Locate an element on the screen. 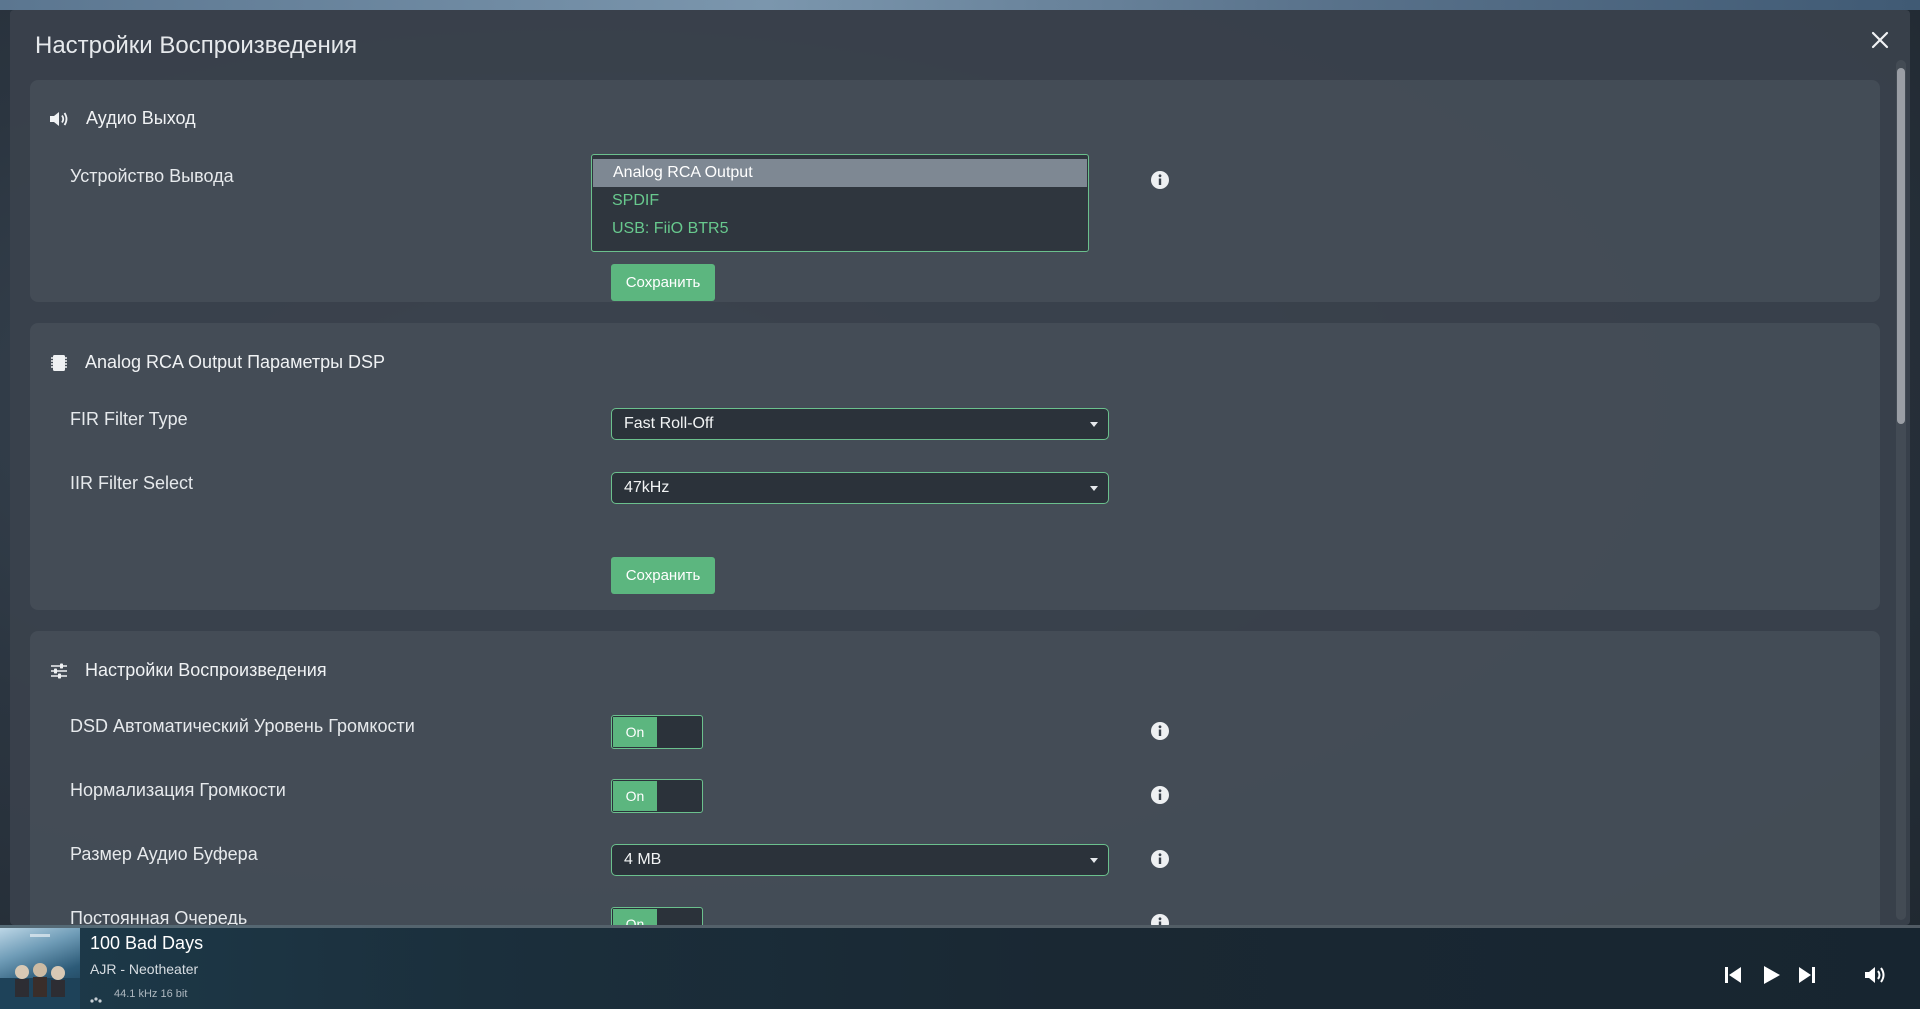 The height and width of the screenshot is (1009, 1920). normalize-info-icon is located at coordinates (1160, 795).